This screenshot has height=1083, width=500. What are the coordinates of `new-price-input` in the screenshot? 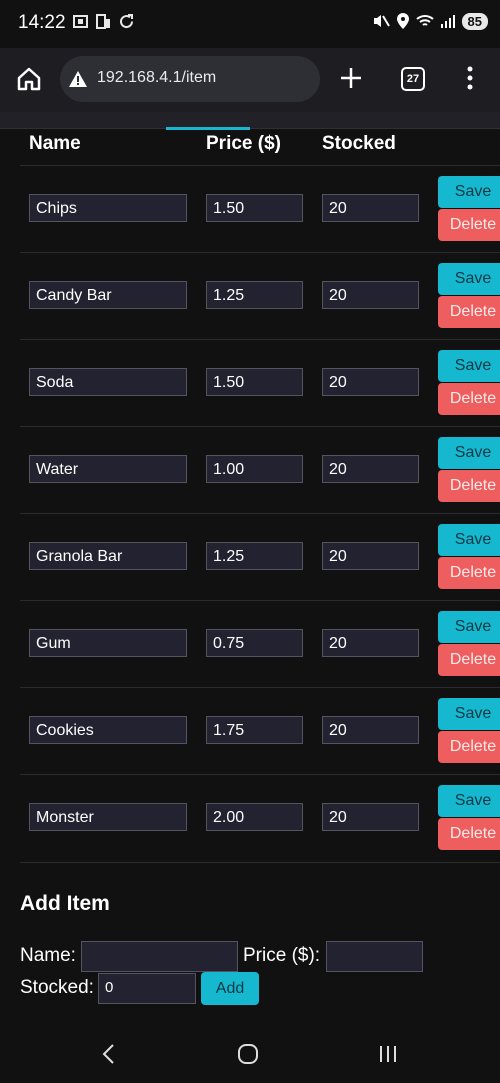 It's located at (374, 956).